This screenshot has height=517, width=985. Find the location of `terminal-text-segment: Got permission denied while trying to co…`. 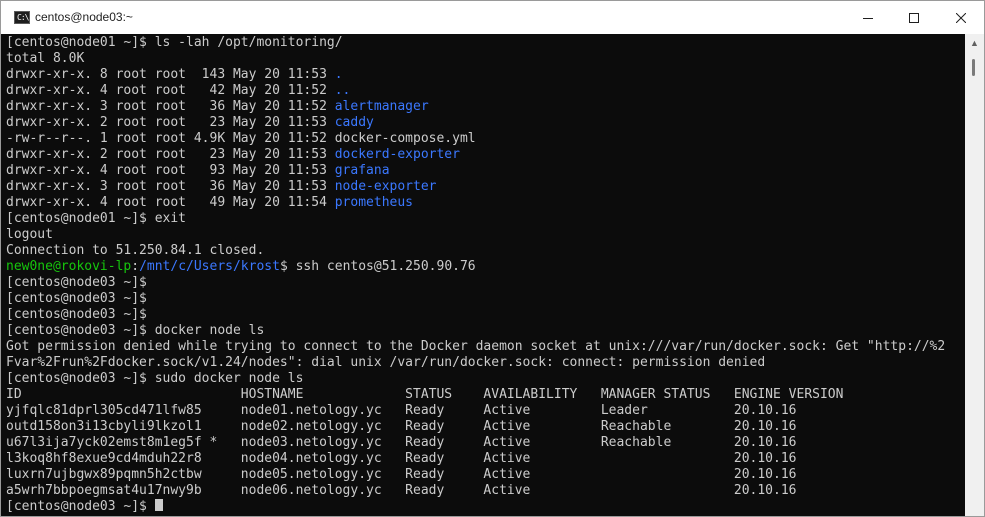

terminal-text-segment: Got permission denied while trying to co… is located at coordinates (476, 346).